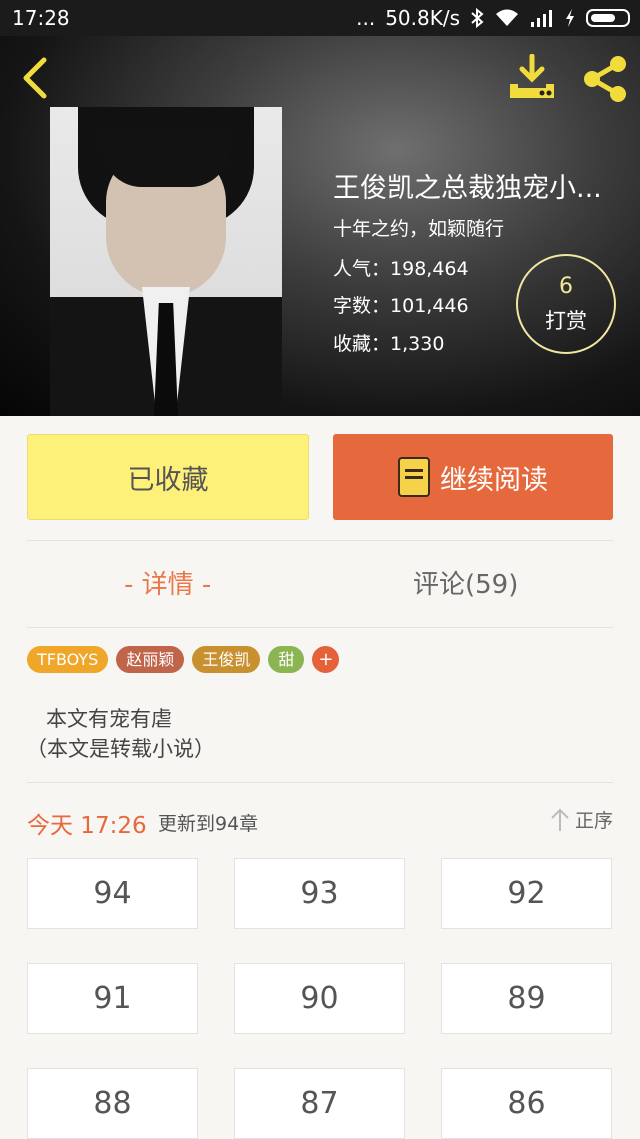 Image resolution: width=640 pixels, height=1139 pixels. Describe the element at coordinates (465, 582) in the screenshot. I see `tab-comments: 评论(59)` at that location.